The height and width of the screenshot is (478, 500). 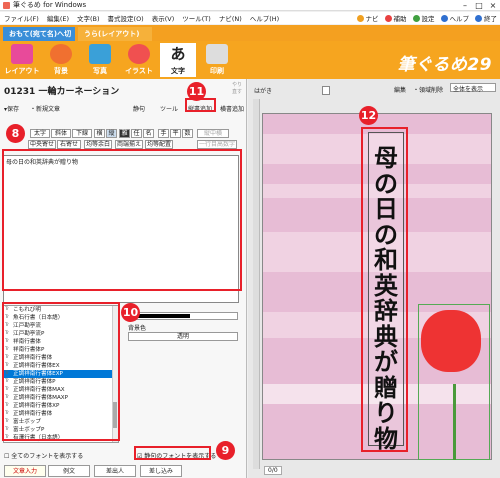 I want to click on gear-icon, so click(x=416, y=18).